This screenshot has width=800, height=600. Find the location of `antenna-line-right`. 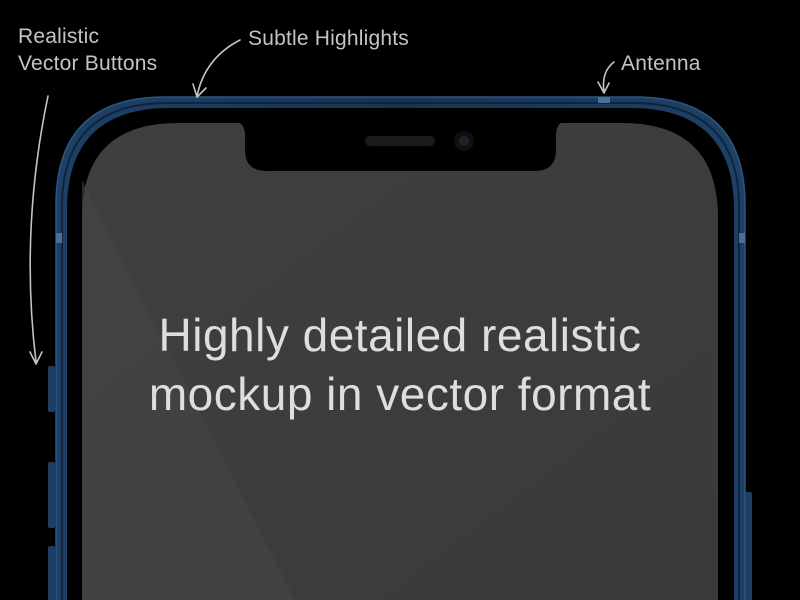

antenna-line-right is located at coordinates (742, 238).